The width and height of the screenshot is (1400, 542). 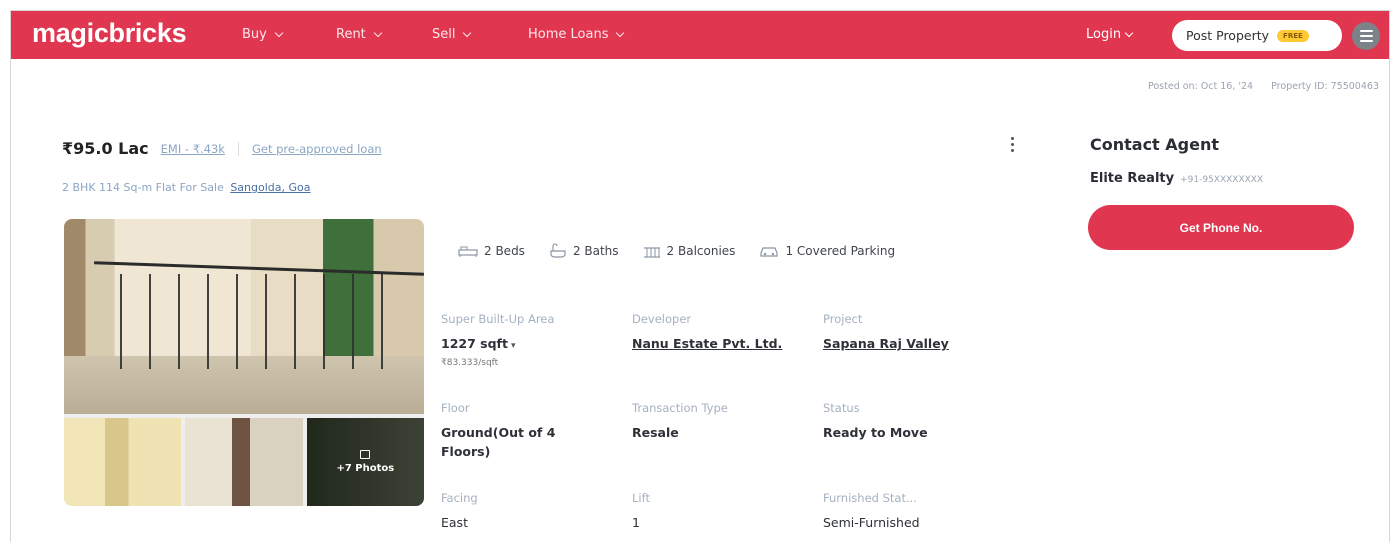 I want to click on divider, so click(x=238, y=148).